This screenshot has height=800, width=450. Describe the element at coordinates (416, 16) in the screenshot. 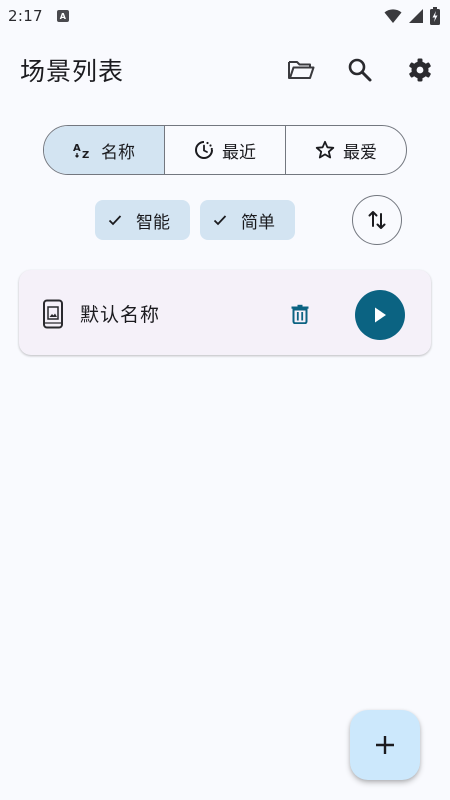

I see `signal-icon` at that location.